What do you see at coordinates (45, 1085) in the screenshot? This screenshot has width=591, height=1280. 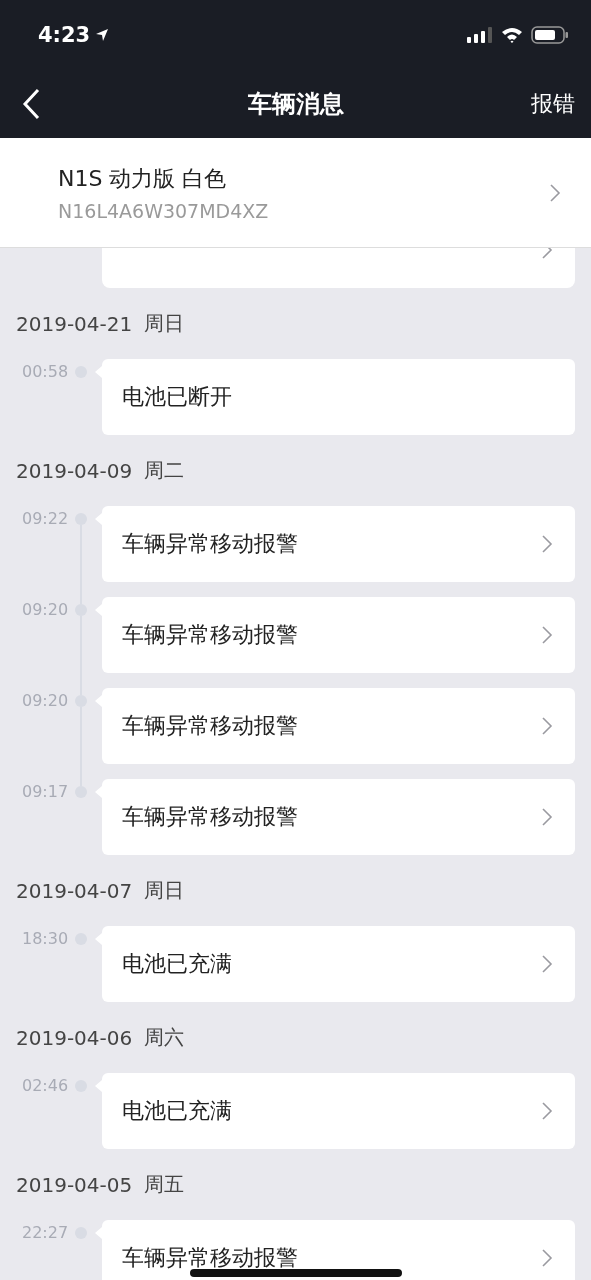 I see `message-time: 02:46` at bounding box center [45, 1085].